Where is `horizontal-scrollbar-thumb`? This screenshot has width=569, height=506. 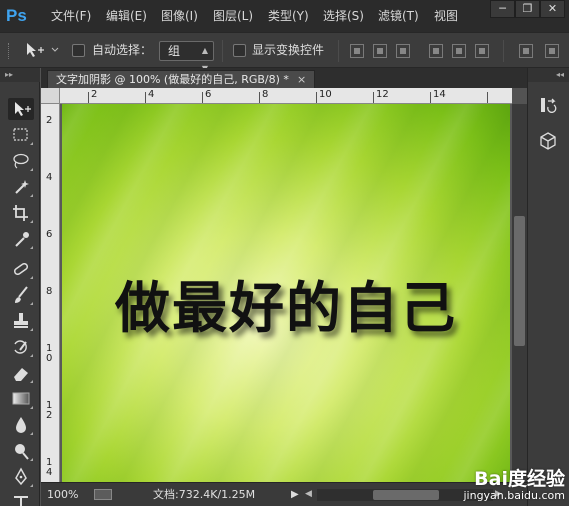 horizontal-scrollbar-thumb is located at coordinates (406, 495).